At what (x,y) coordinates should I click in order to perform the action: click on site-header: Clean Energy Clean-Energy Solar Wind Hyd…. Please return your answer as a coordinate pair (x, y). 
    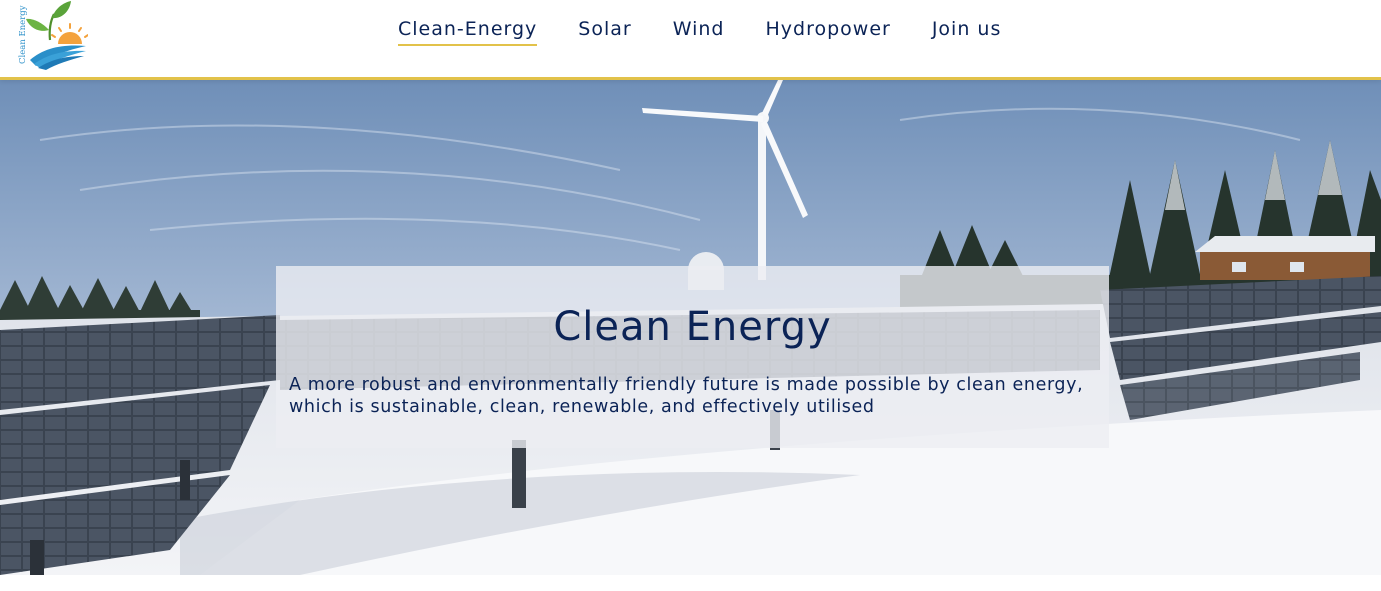
    Looking at the image, I should click on (690, 40).